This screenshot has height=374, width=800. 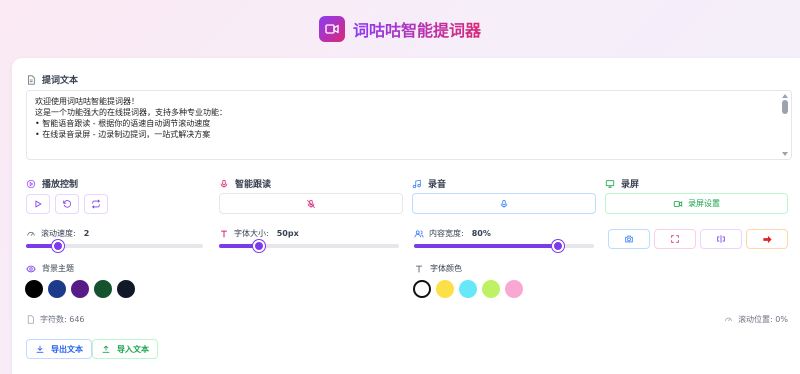 What do you see at coordinates (704, 203) in the screenshot?
I see `screen-record-settings-label: 录屏设置` at bounding box center [704, 203].